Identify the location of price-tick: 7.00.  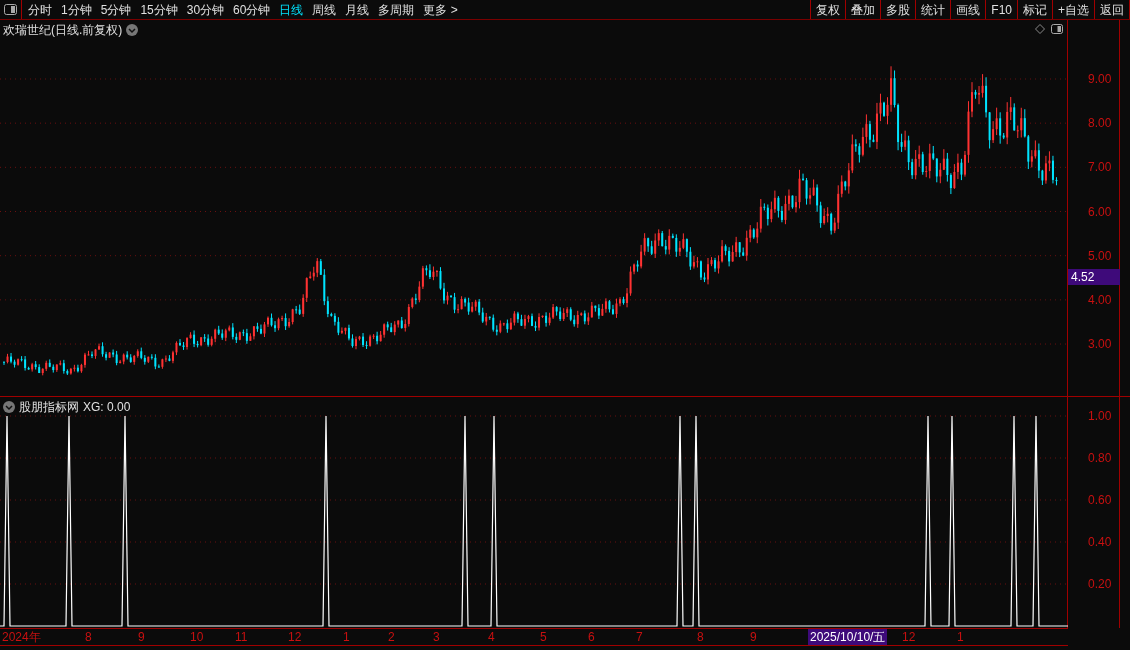
(1100, 167).